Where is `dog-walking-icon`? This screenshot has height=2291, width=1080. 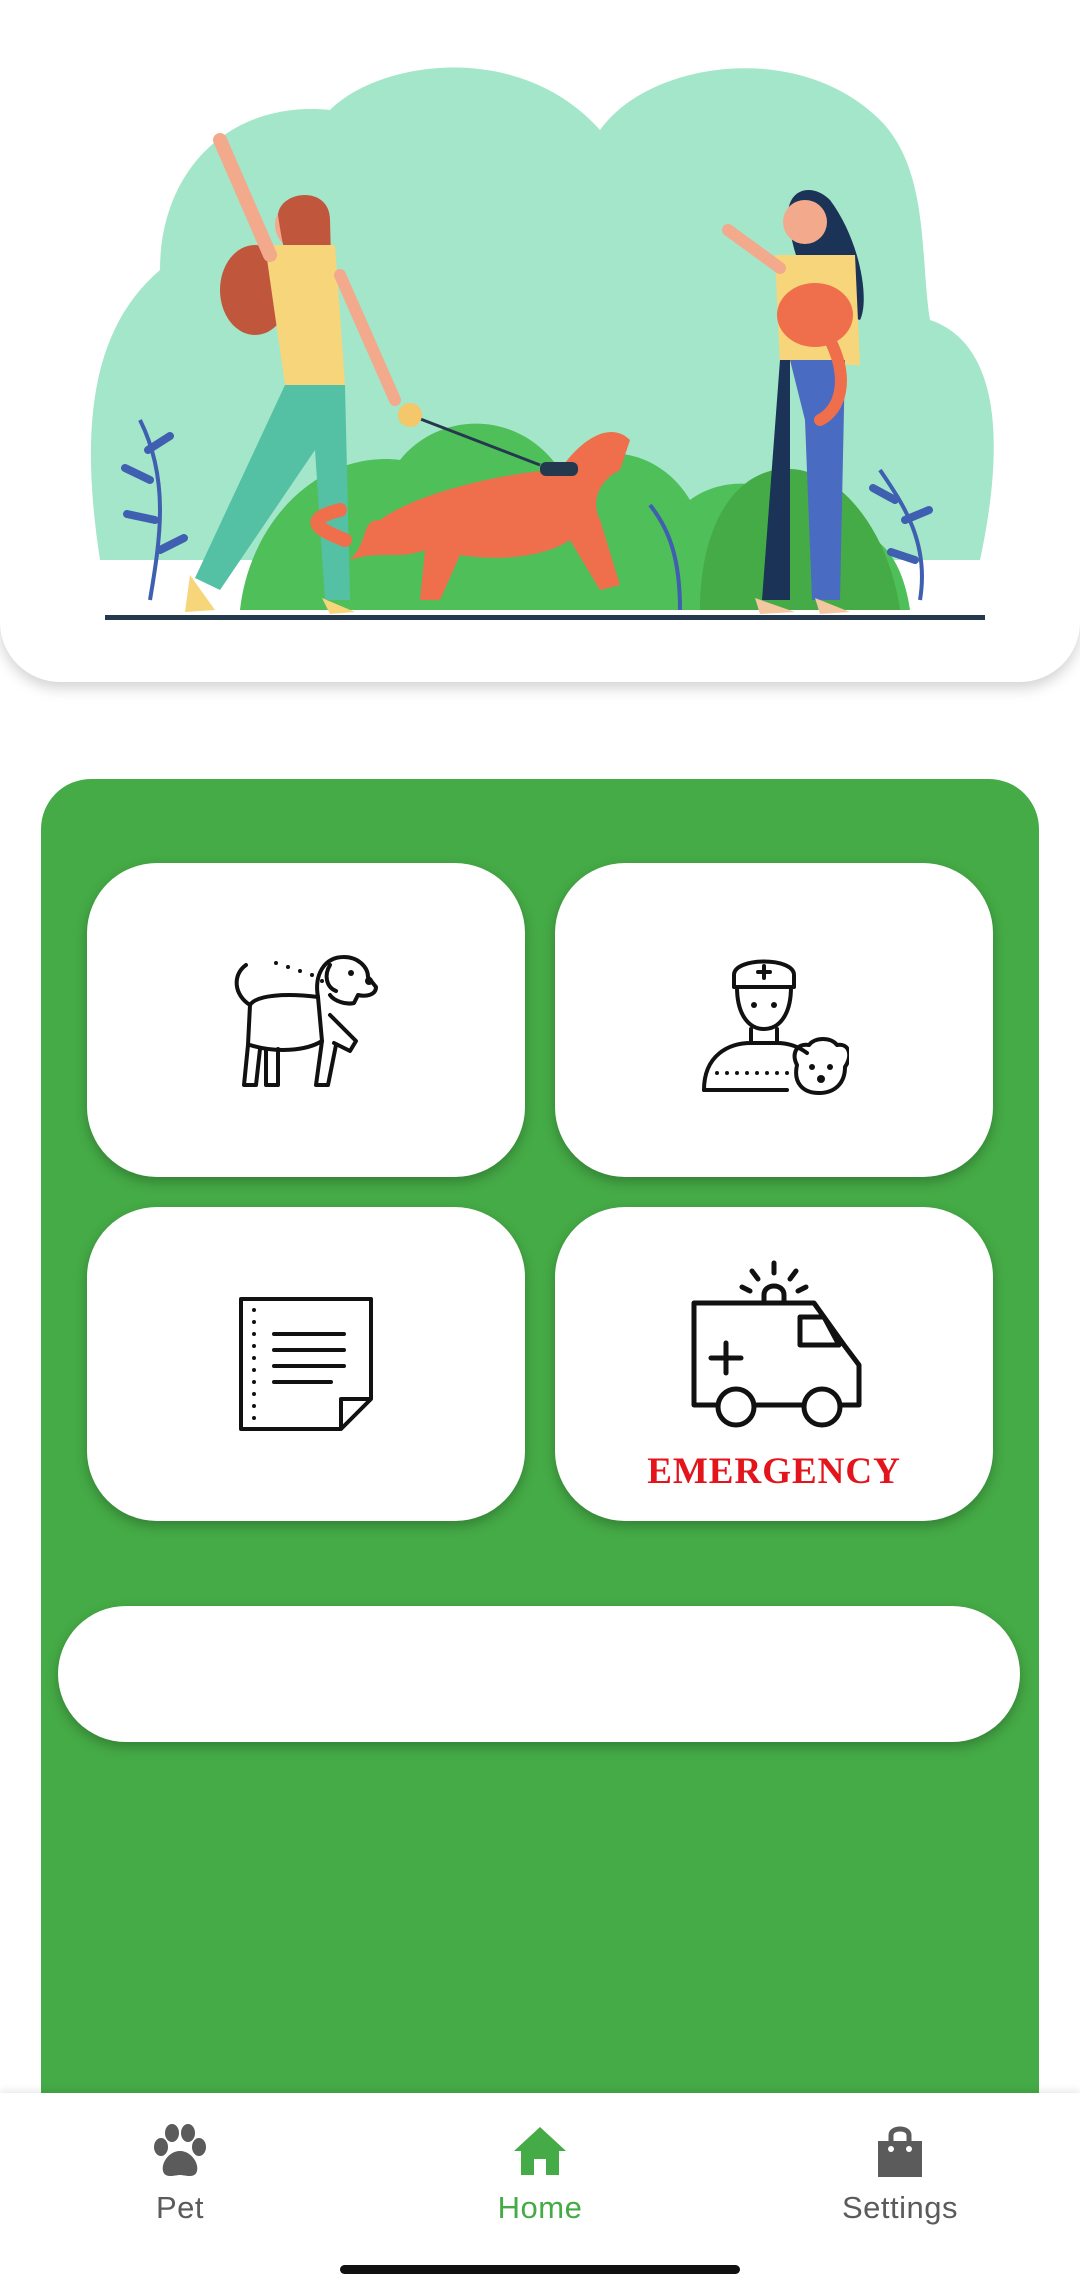 dog-walking-icon is located at coordinates (306, 1021).